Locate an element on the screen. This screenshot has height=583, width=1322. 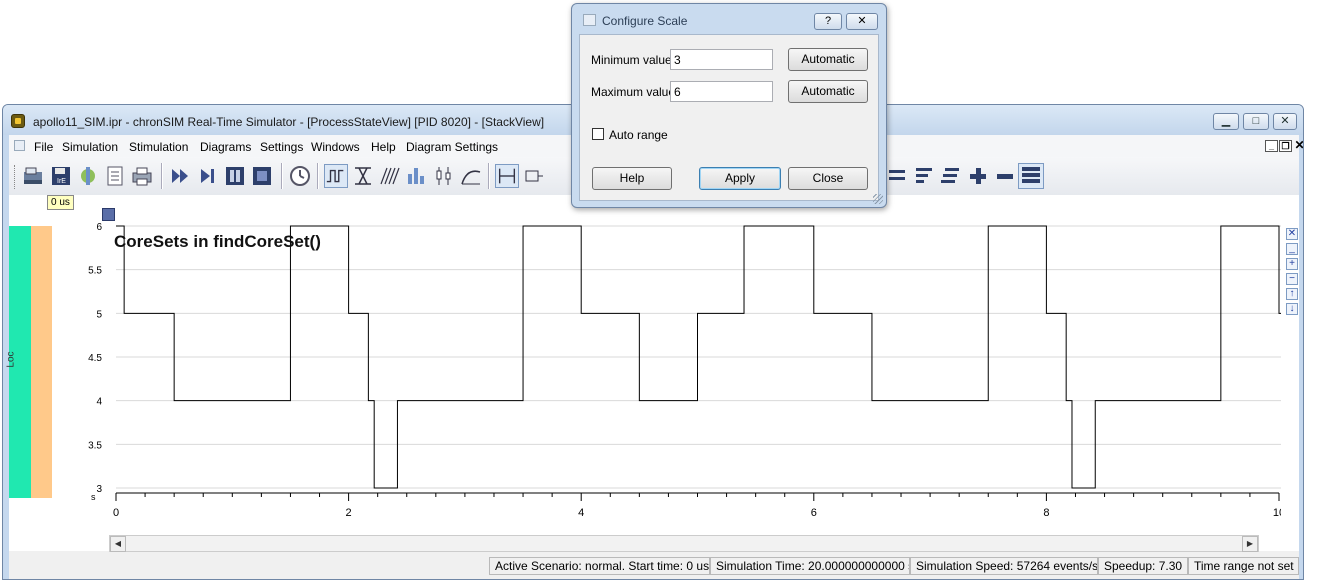
min-value-label: Minimum value is located at coordinates (631, 60).